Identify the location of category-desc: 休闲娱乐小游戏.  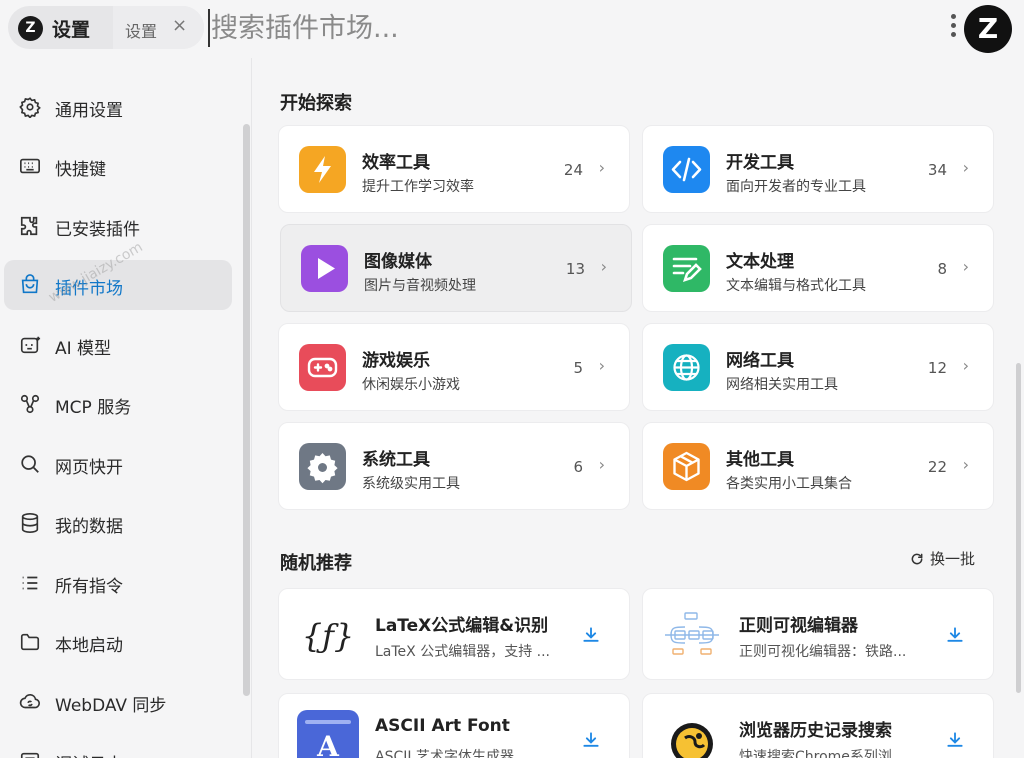
(411, 385).